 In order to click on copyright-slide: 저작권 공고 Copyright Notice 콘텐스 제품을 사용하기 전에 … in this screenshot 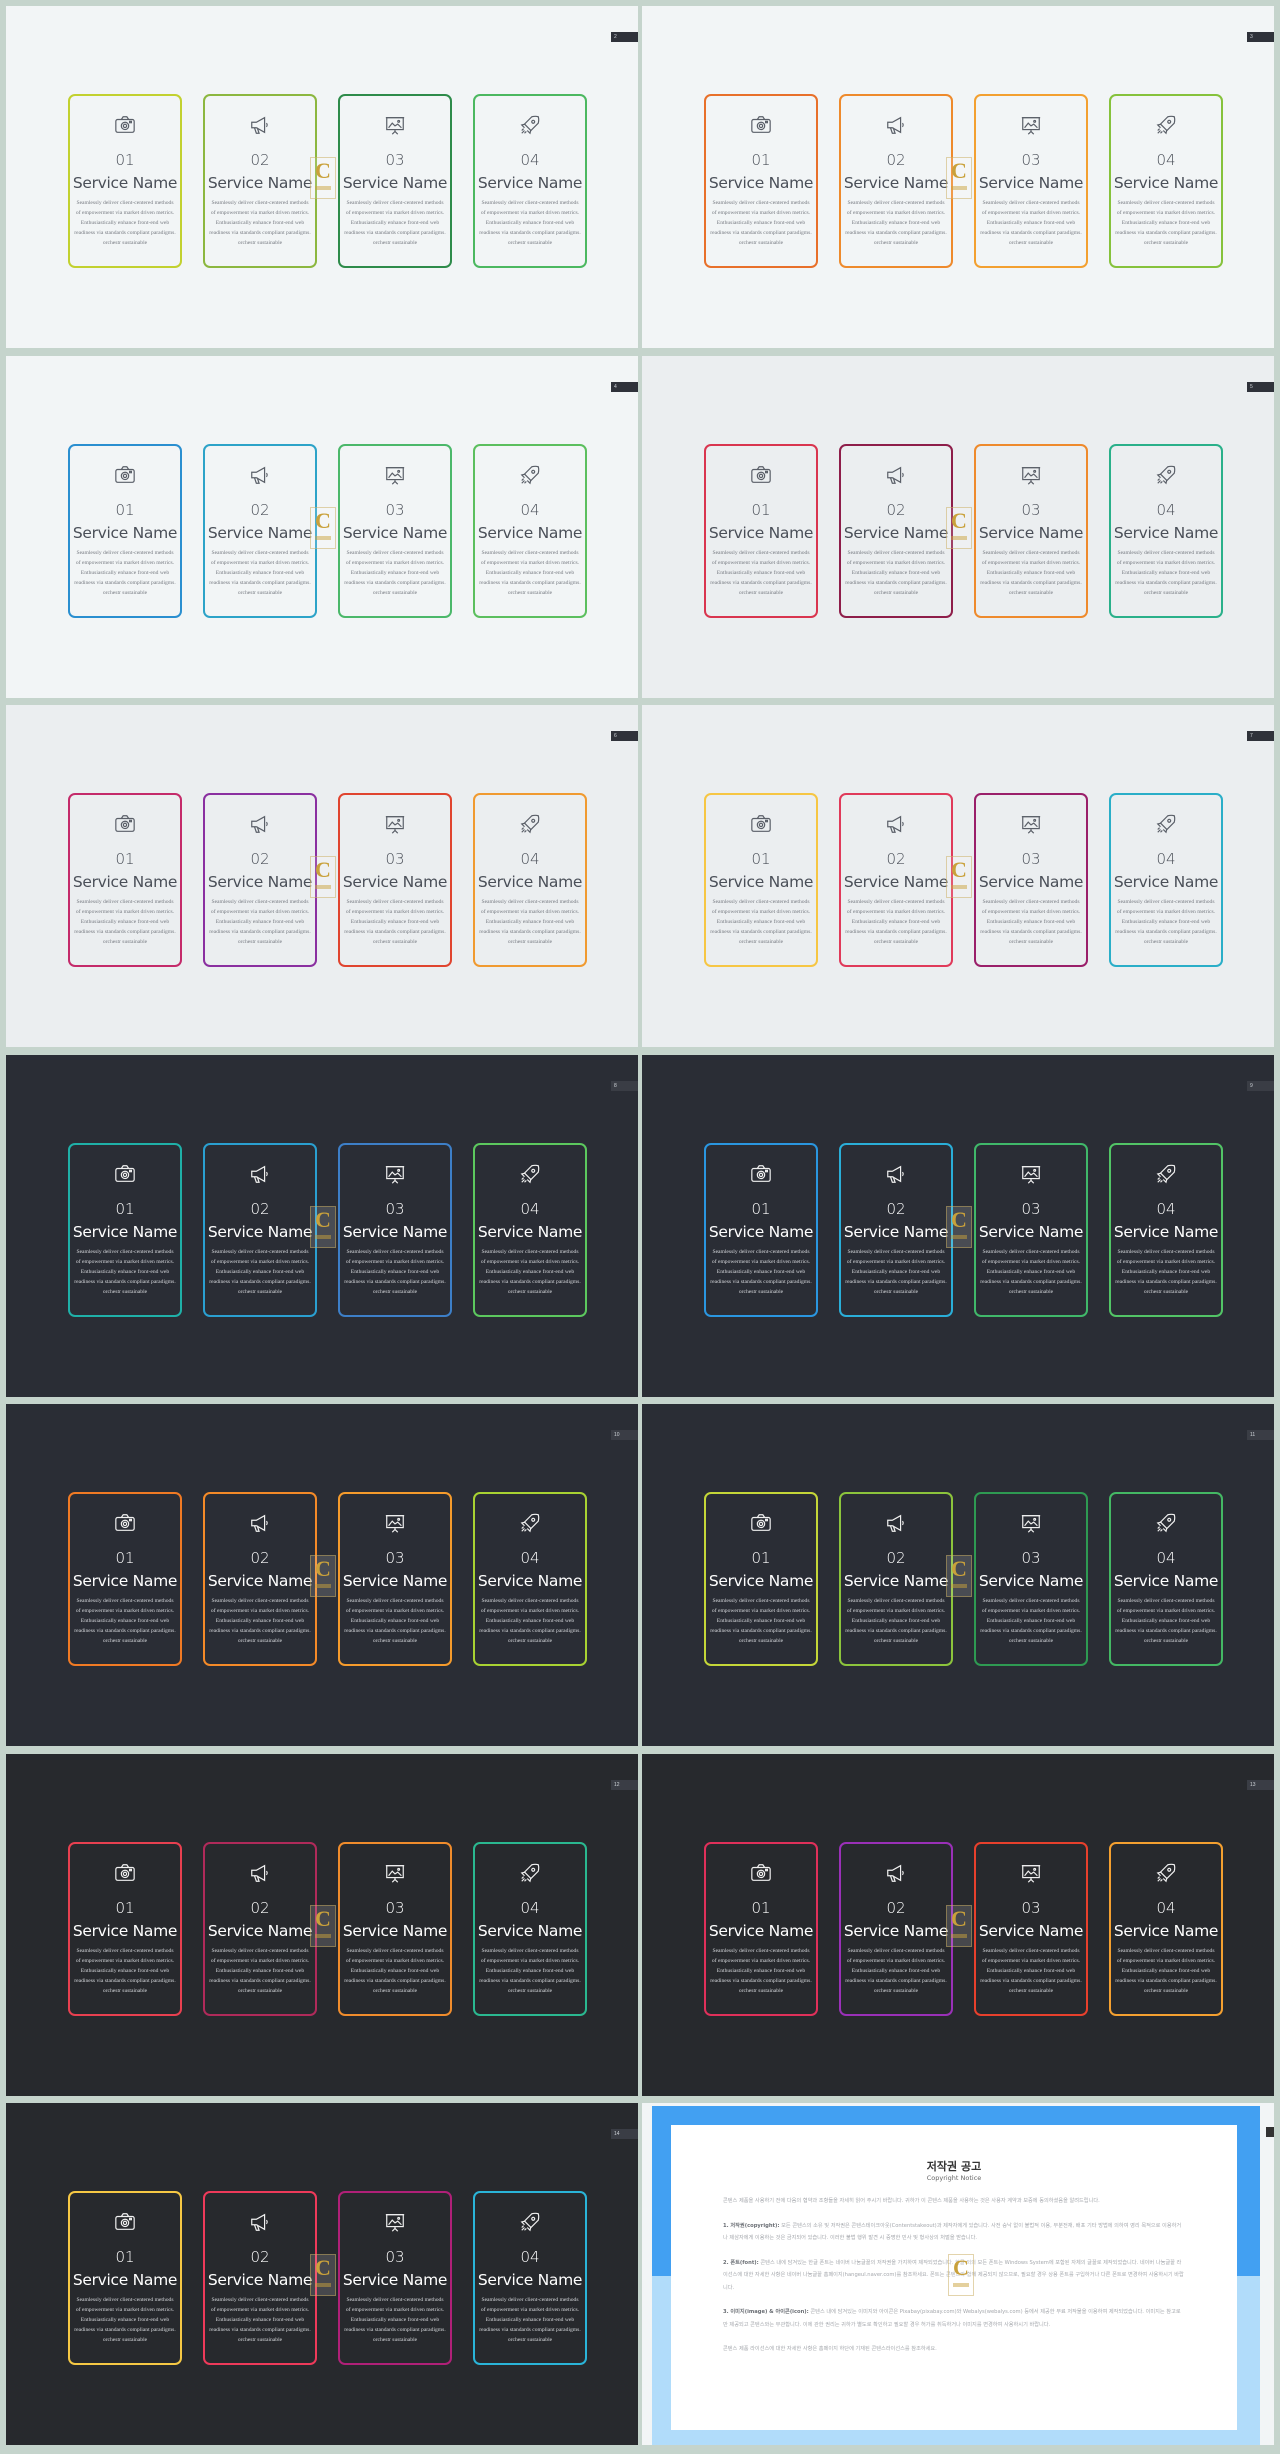, I will do `click(958, 2274)`.